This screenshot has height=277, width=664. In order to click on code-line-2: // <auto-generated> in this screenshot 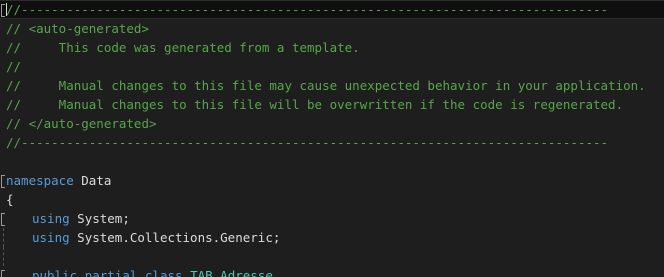, I will do `click(77, 28)`.